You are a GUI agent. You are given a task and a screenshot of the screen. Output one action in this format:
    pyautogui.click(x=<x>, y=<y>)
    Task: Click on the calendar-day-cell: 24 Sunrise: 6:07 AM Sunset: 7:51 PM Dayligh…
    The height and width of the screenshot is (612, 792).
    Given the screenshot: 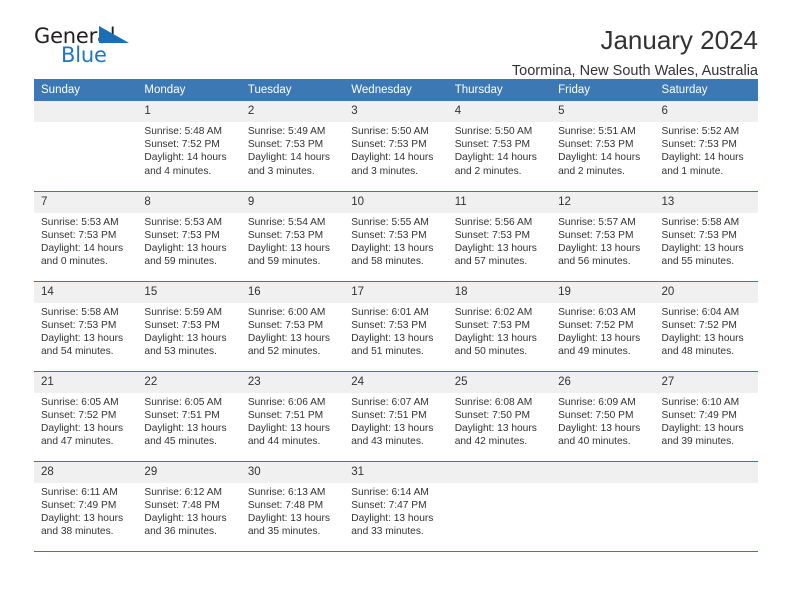 What is the action you would take?
    pyautogui.click(x=396, y=416)
    